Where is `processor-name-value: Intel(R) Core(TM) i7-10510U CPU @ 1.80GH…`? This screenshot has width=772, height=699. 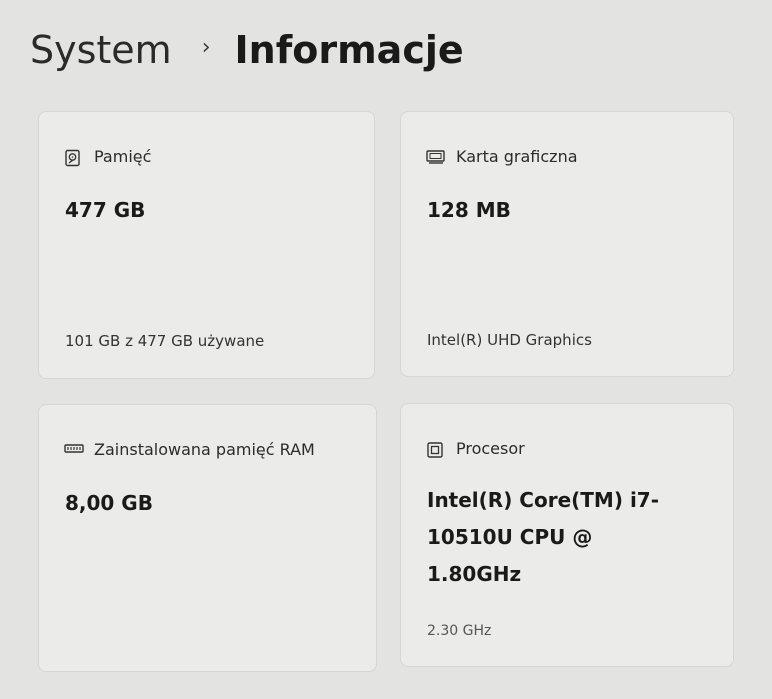
processor-name-value: Intel(R) Core(TM) i7-10510U CPU @ 1.80GH… is located at coordinates (543, 537).